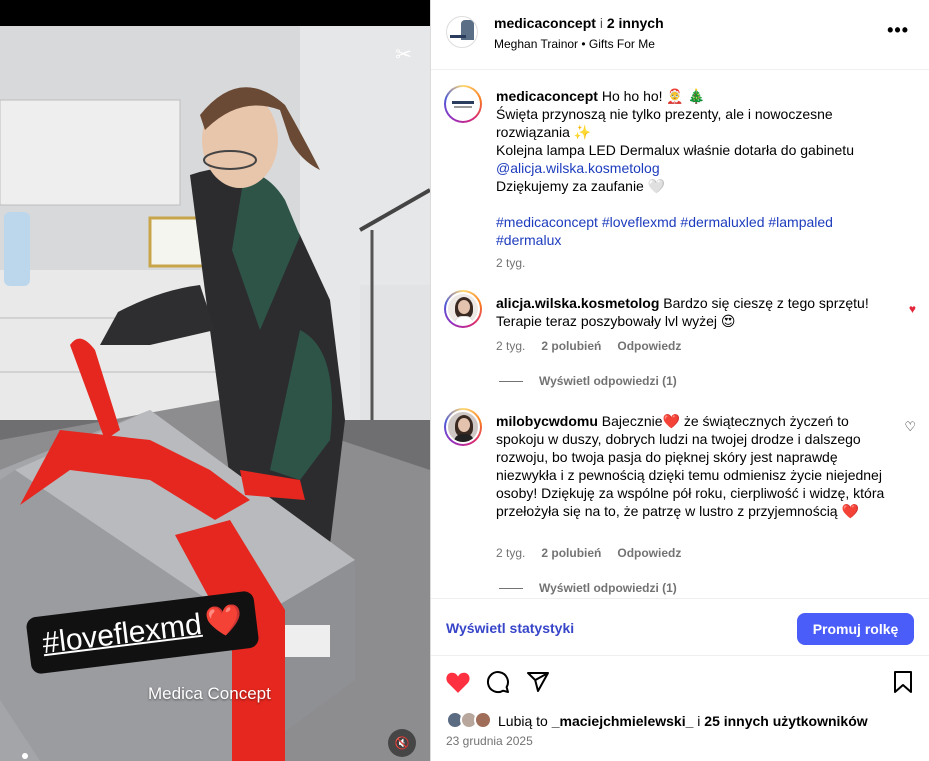 This screenshot has height=761, width=929. Describe the element at coordinates (623, 721) in the screenshot. I see `liker-username: _maciejchmielewski_` at that location.